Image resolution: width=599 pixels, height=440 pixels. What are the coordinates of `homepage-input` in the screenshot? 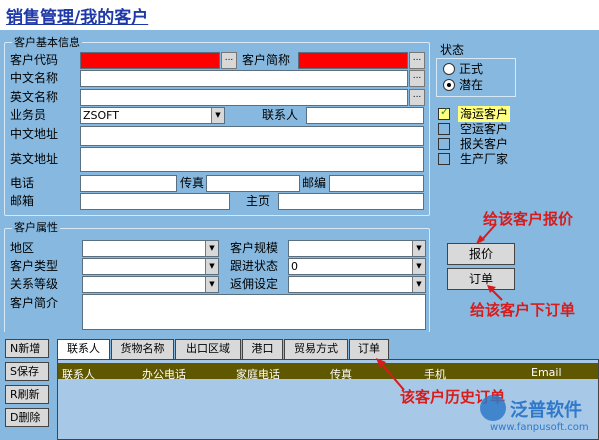 It's located at (351, 201).